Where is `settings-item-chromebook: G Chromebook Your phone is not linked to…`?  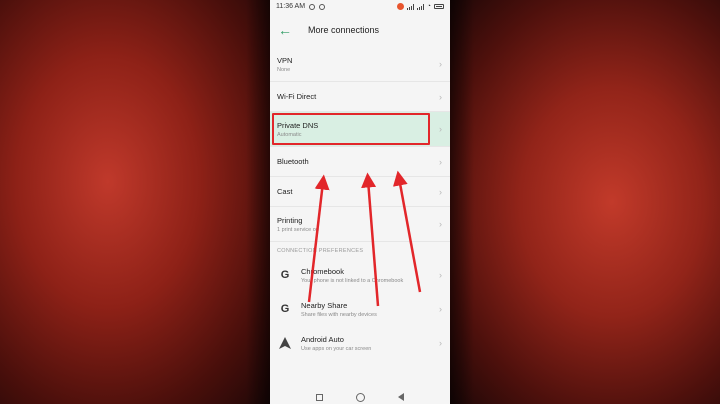 settings-item-chromebook: G Chromebook Your phone is not linked to… is located at coordinates (360, 275).